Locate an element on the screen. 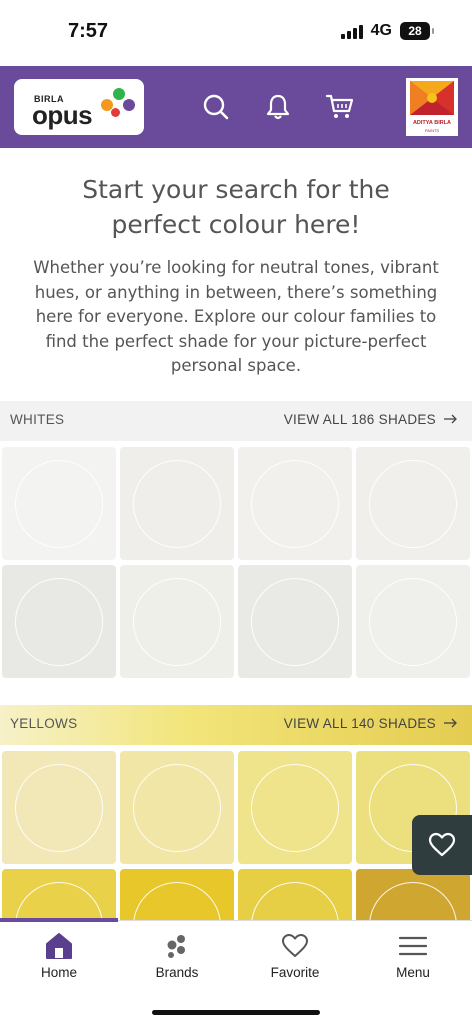 This screenshot has width=472, height=1024. view-all-whites-link: VIEW ALL 186 SHADES is located at coordinates (371, 419).